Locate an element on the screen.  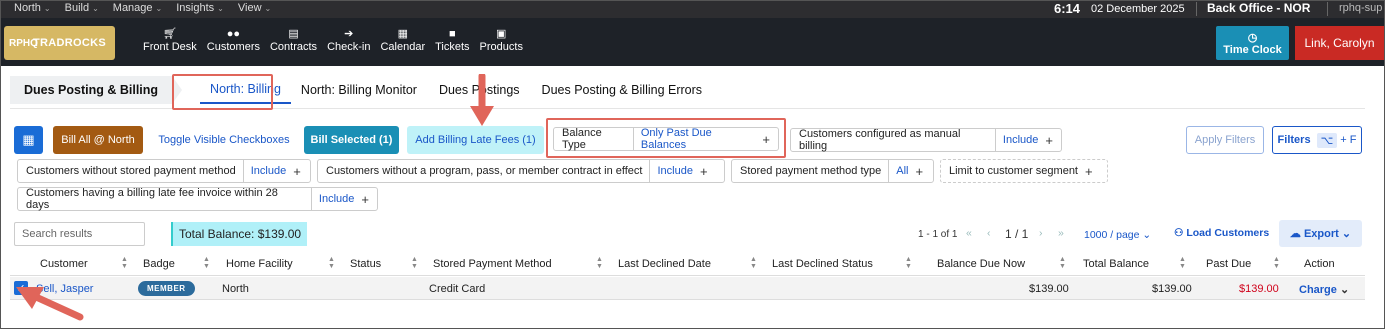
time-clock-button: ◷ Time Clock is located at coordinates (1252, 43).